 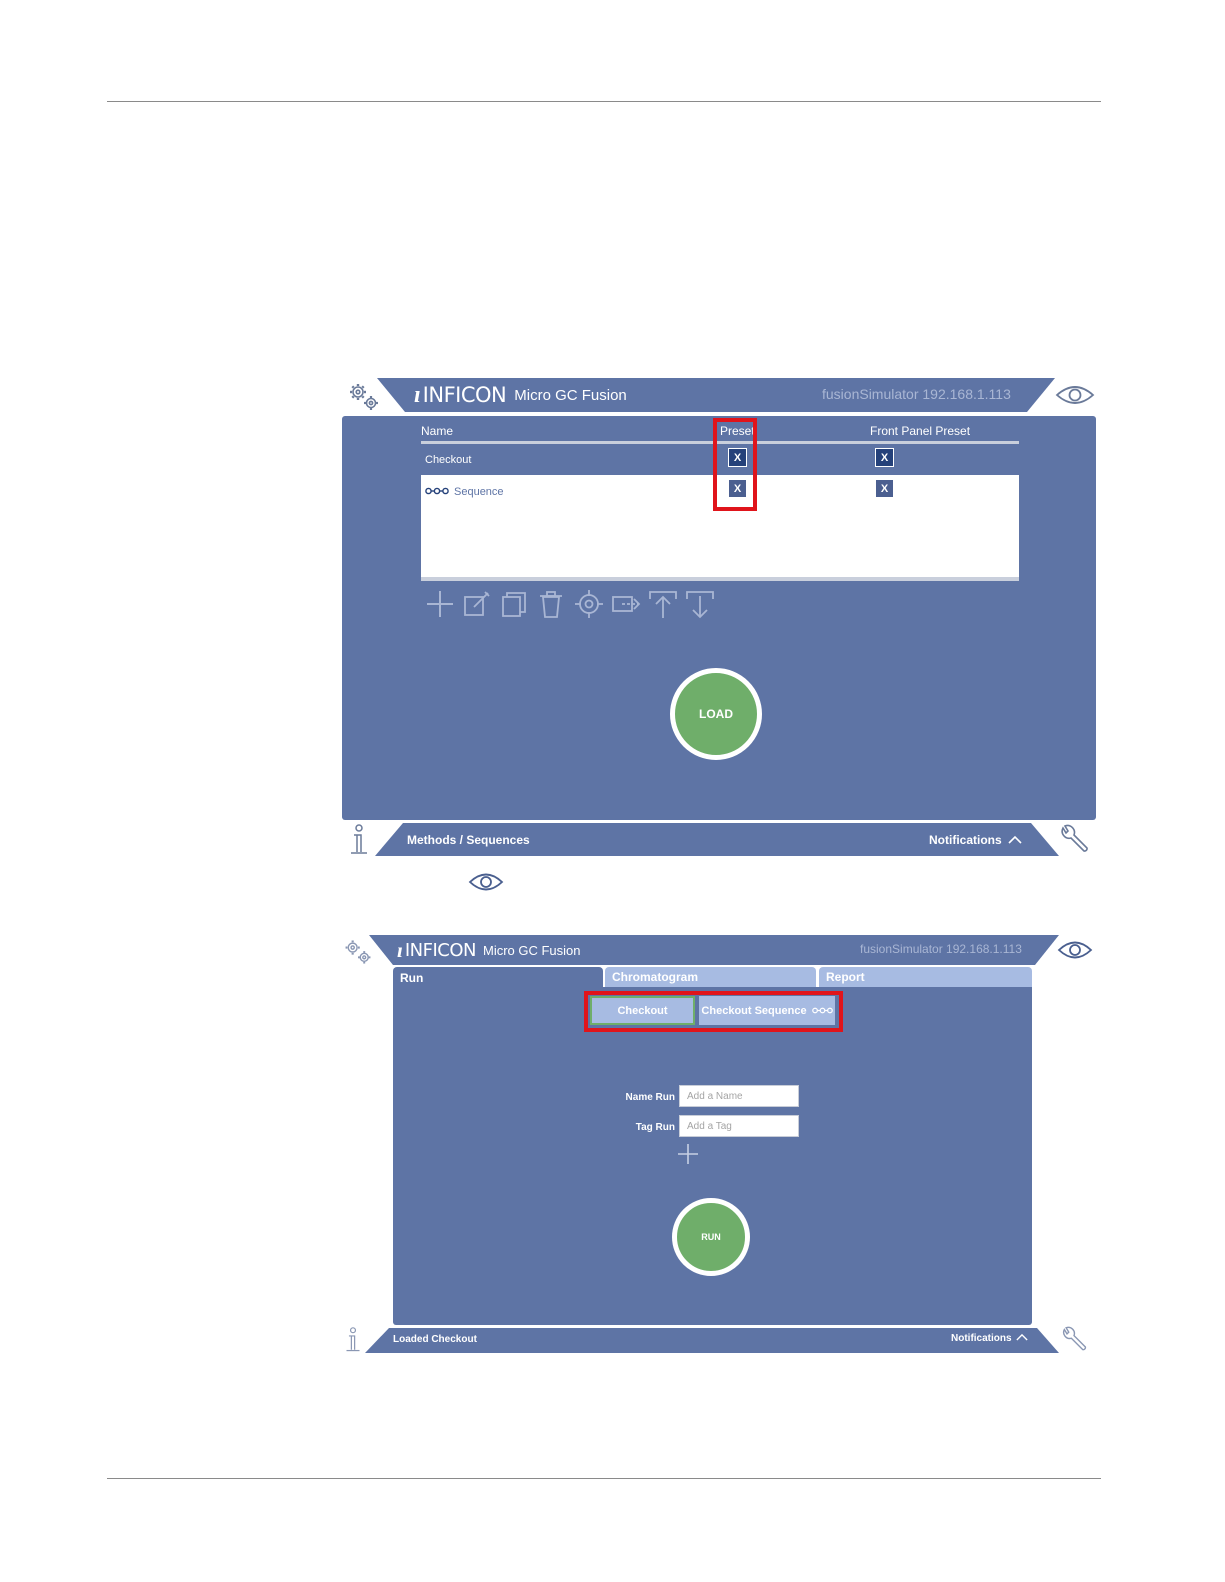 What do you see at coordinates (663, 606) in the screenshot?
I see `upload-icon` at bounding box center [663, 606].